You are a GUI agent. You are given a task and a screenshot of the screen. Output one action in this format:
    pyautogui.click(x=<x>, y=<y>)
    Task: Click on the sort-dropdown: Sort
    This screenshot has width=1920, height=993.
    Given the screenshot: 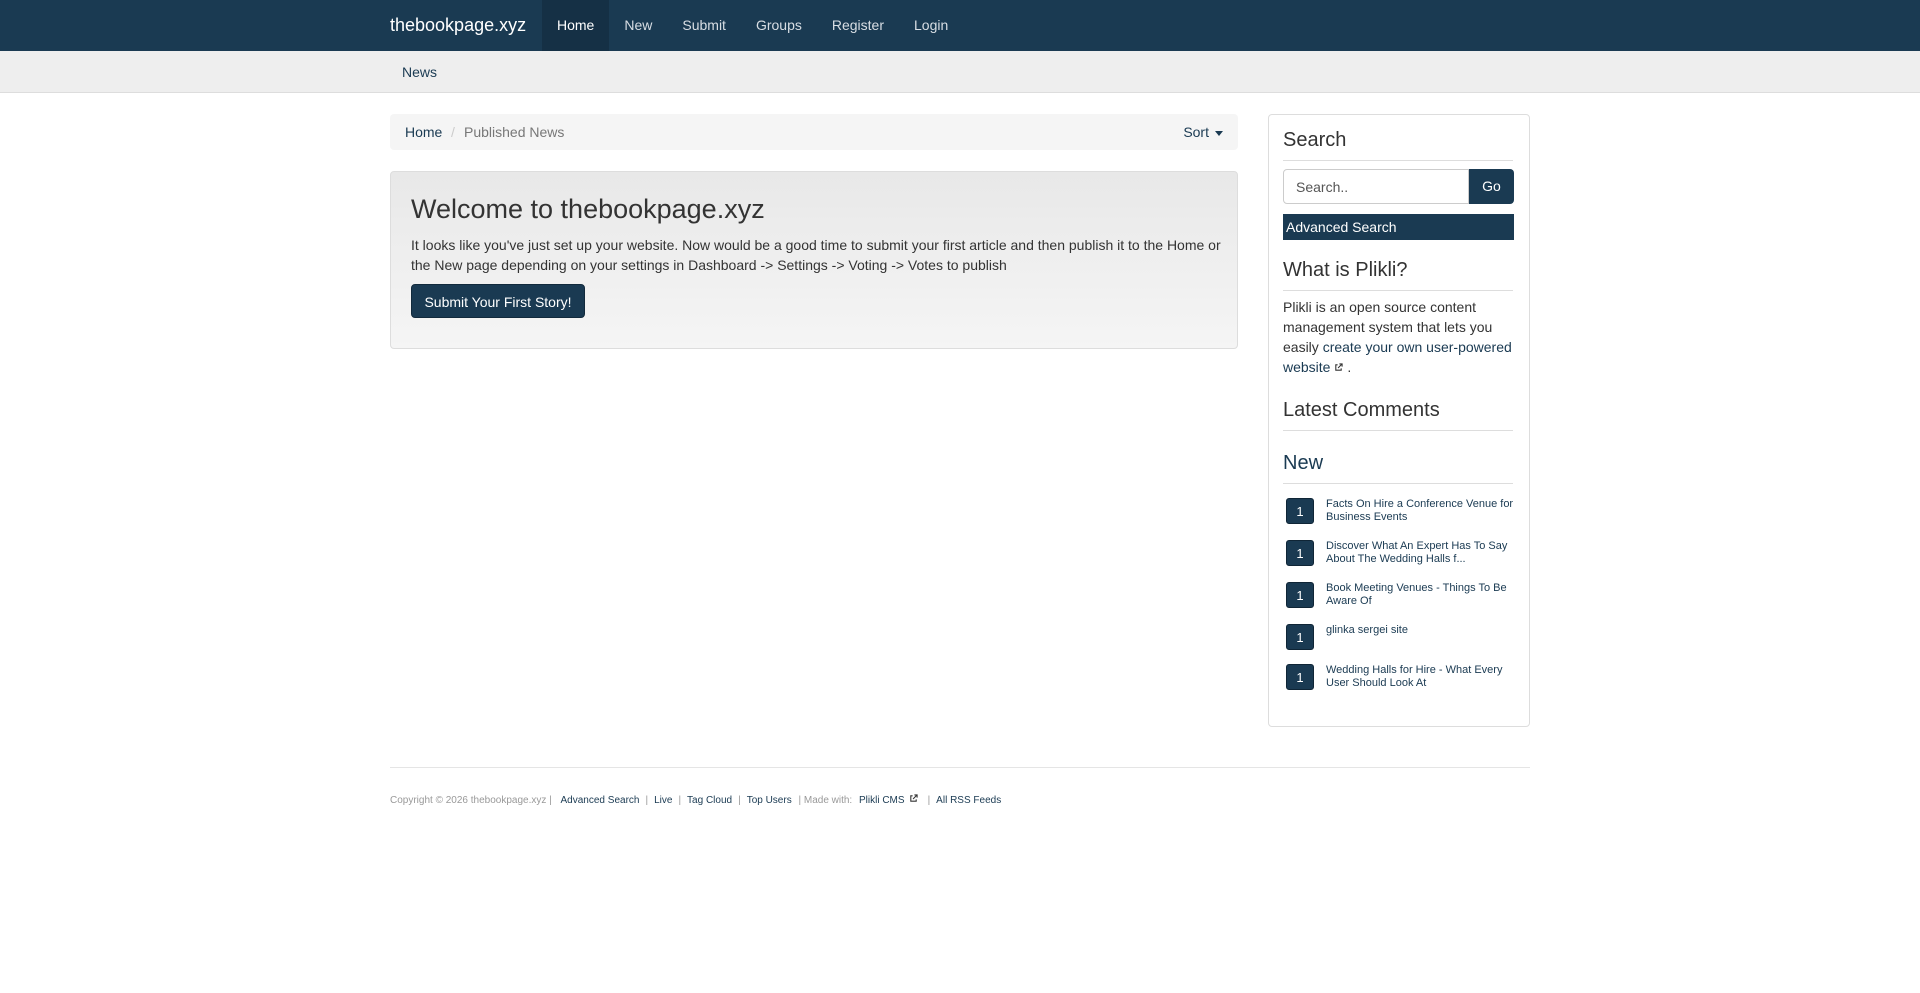 What is the action you would take?
    pyautogui.click(x=1203, y=132)
    